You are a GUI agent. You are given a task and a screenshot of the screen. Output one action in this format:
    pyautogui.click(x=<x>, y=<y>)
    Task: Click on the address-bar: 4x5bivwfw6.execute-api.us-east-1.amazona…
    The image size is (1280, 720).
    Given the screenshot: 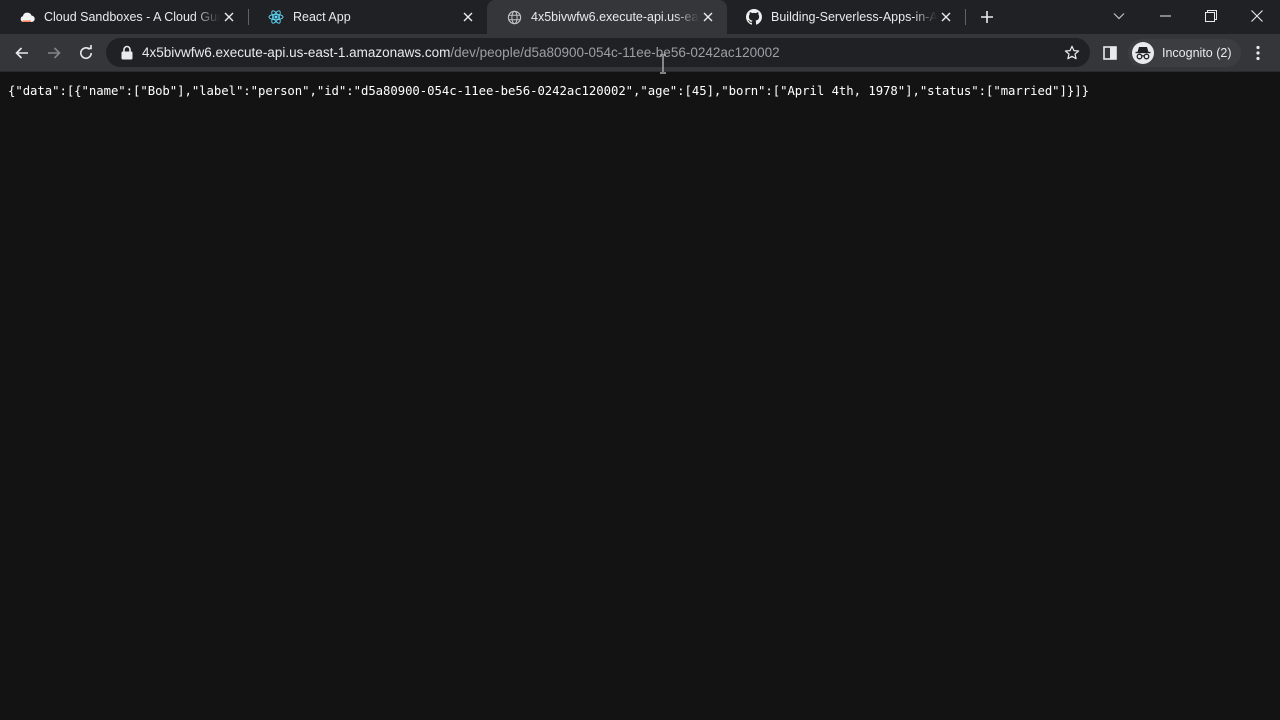 What is the action you would take?
    pyautogui.click(x=598, y=52)
    